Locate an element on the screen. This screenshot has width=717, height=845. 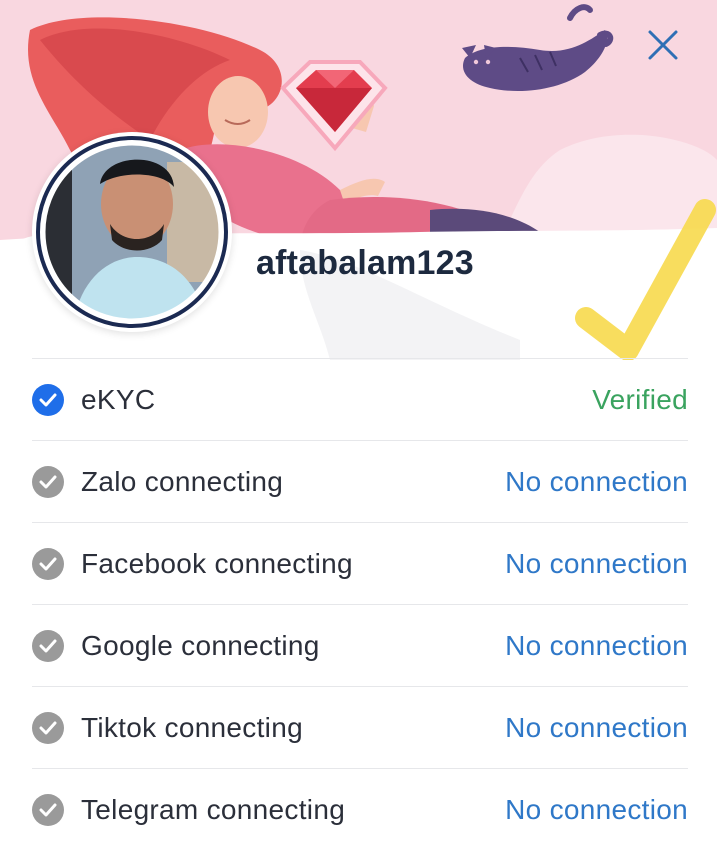
list-item-google: Google connecting No connection is located at coordinates (360, 645).